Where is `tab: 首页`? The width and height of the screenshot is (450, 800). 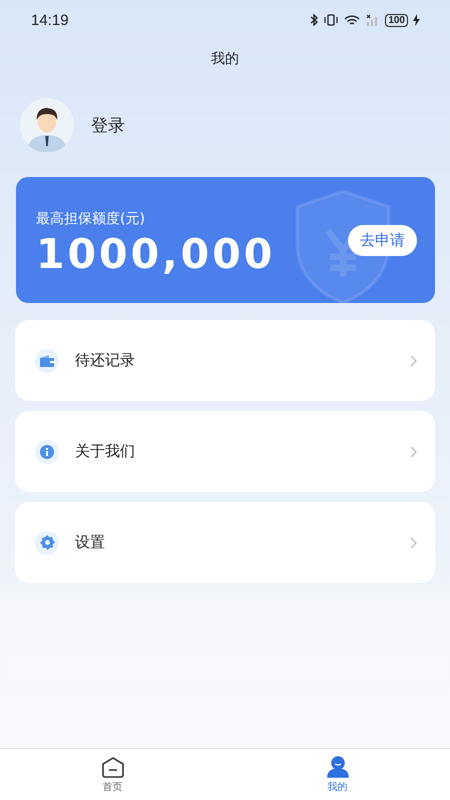 tab: 首页 is located at coordinates (112, 774).